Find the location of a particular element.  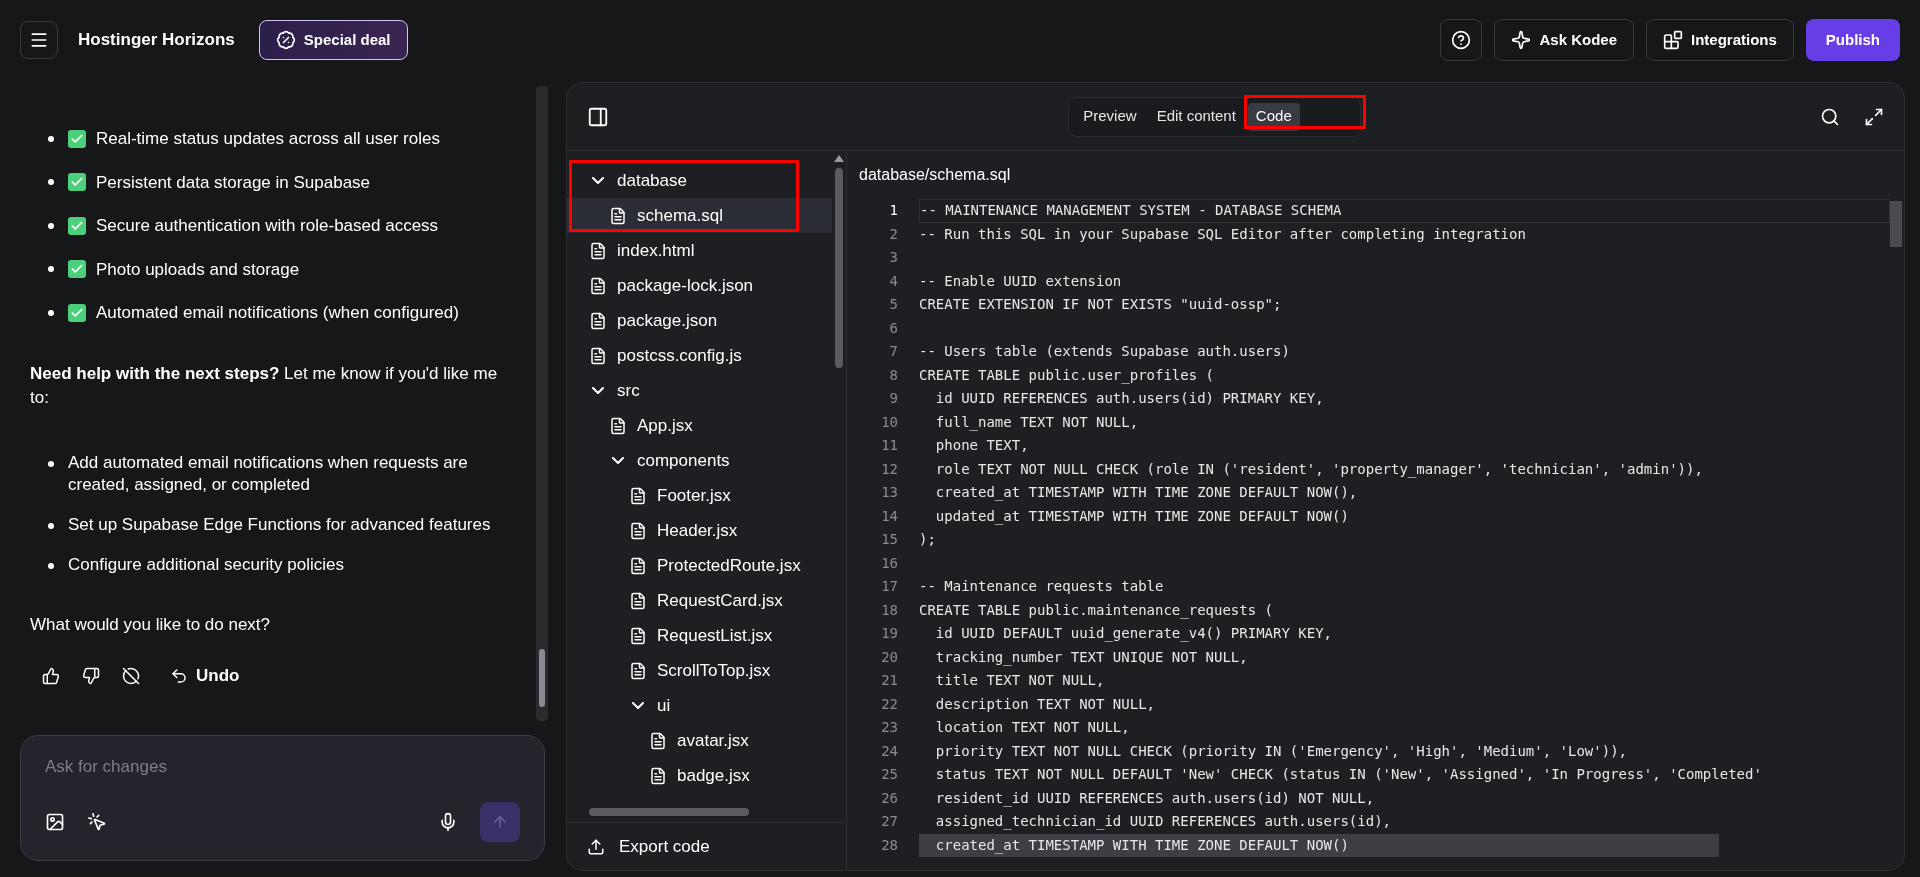

line-number: 21 is located at coordinates (889, 681).